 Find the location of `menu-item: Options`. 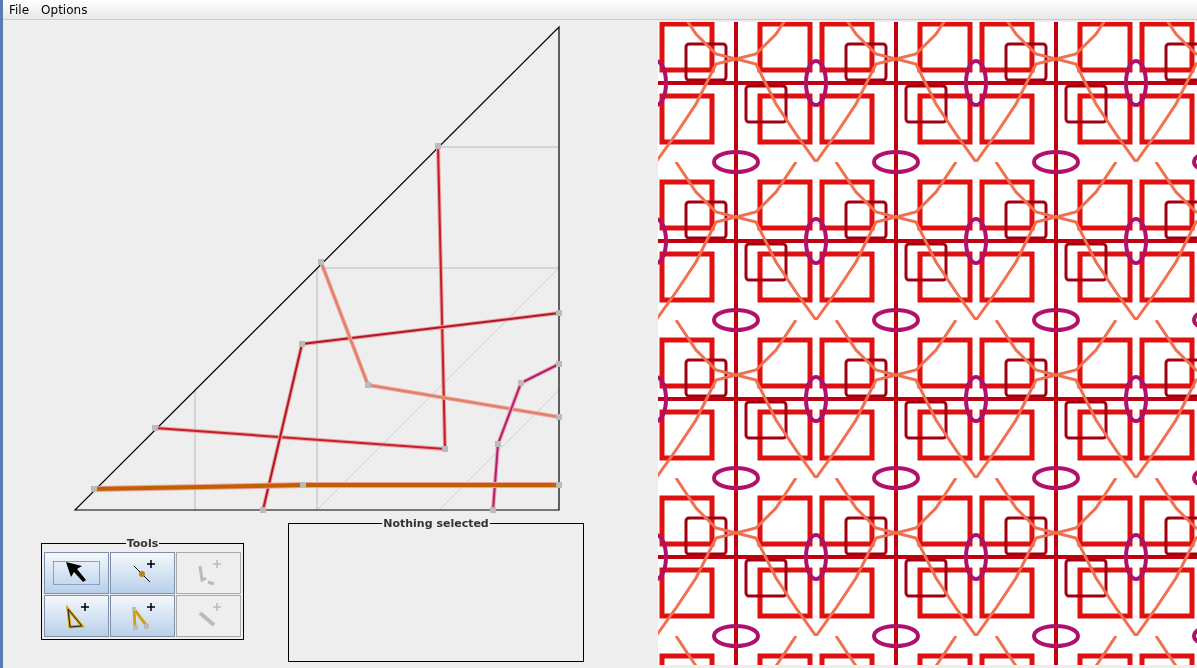

menu-item: Options is located at coordinates (64, 9).